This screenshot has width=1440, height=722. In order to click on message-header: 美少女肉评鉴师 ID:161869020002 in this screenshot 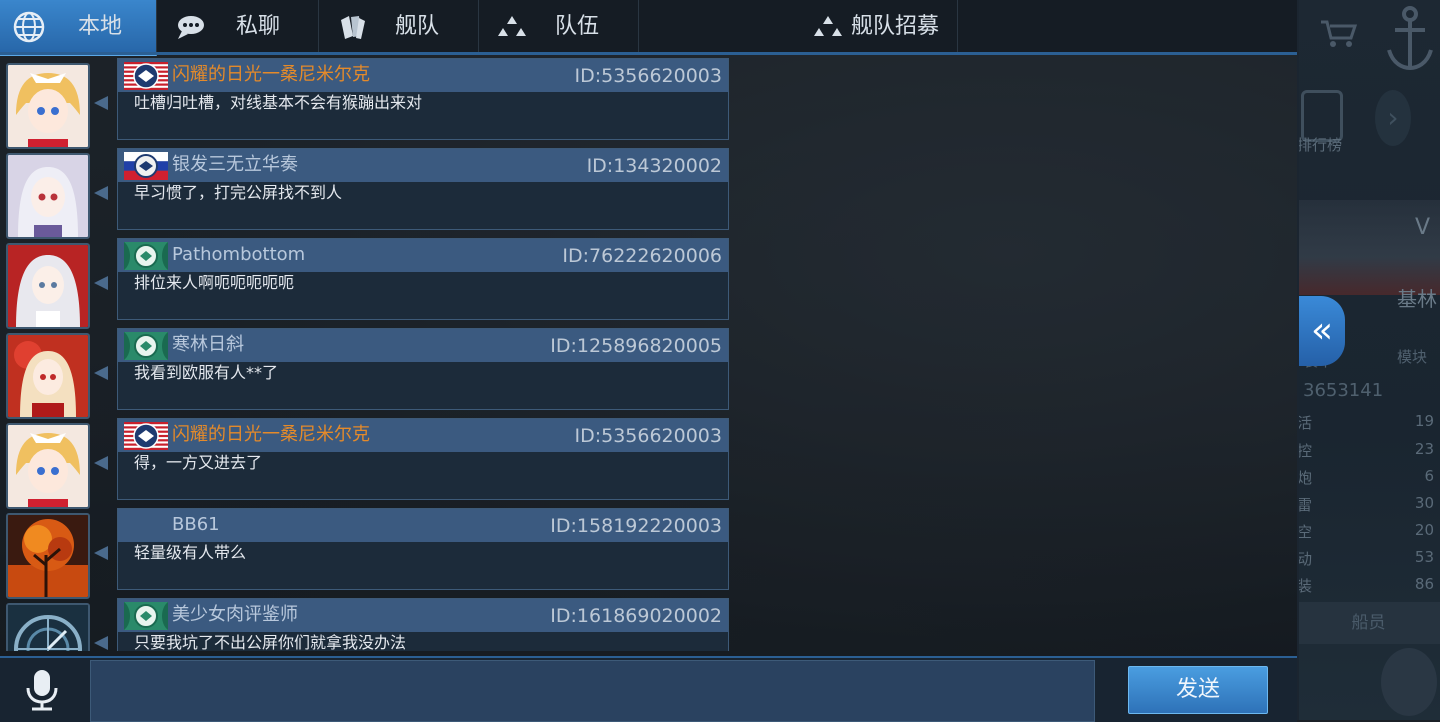, I will do `click(423, 615)`.